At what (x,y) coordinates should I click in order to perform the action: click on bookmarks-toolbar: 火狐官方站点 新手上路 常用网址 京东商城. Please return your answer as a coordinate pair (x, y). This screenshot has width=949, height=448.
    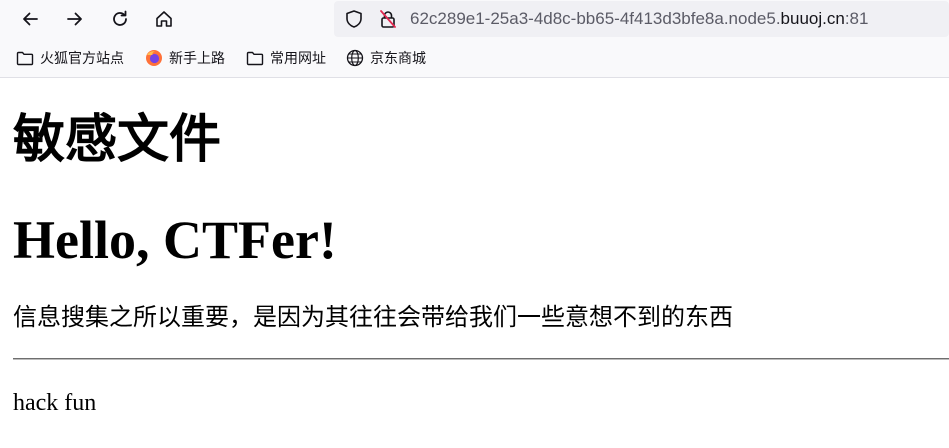
    Looking at the image, I should click on (474, 58).